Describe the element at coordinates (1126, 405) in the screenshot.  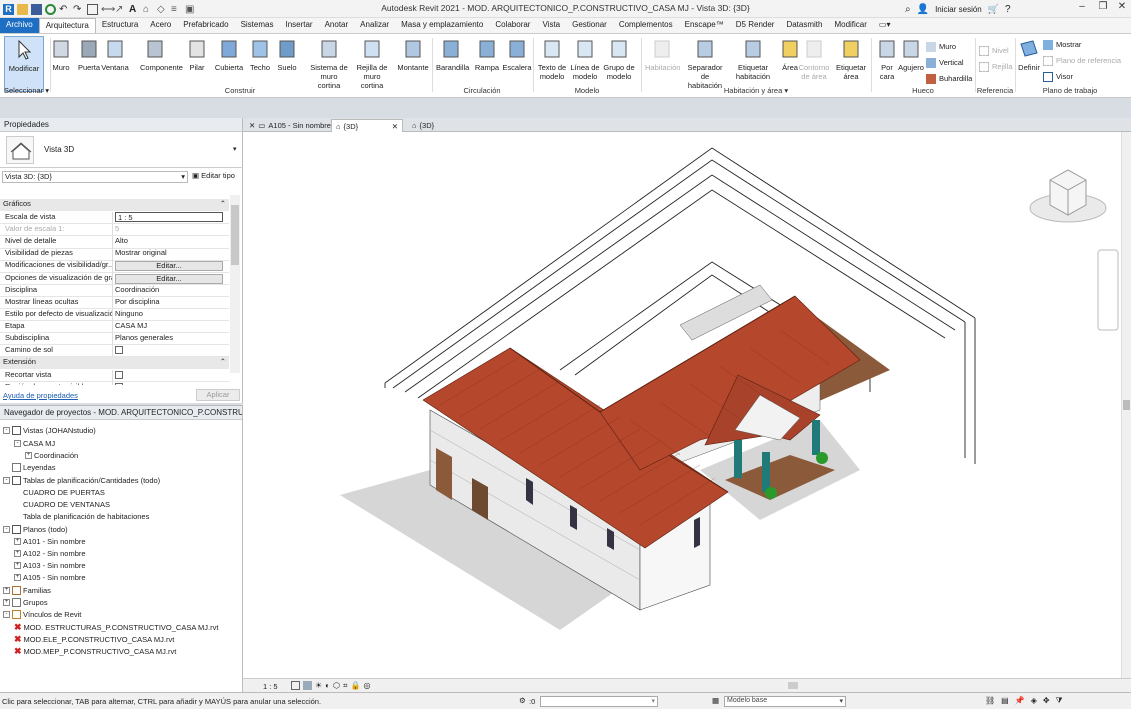
I see `vertical-scrollbar` at that location.